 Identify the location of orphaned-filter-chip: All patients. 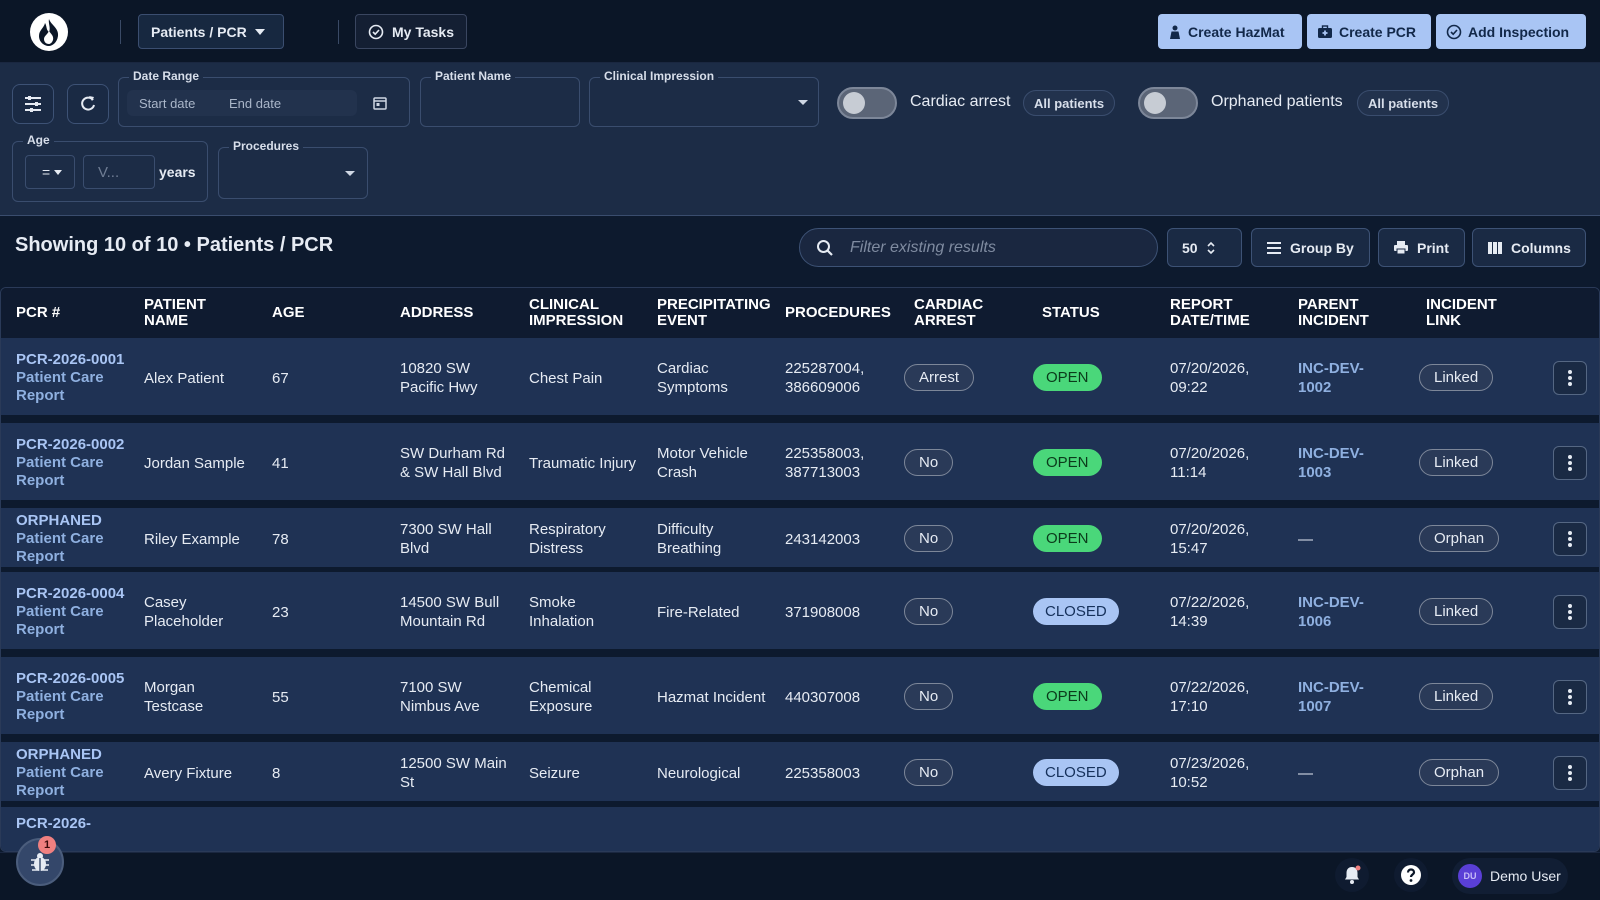
(1403, 103).